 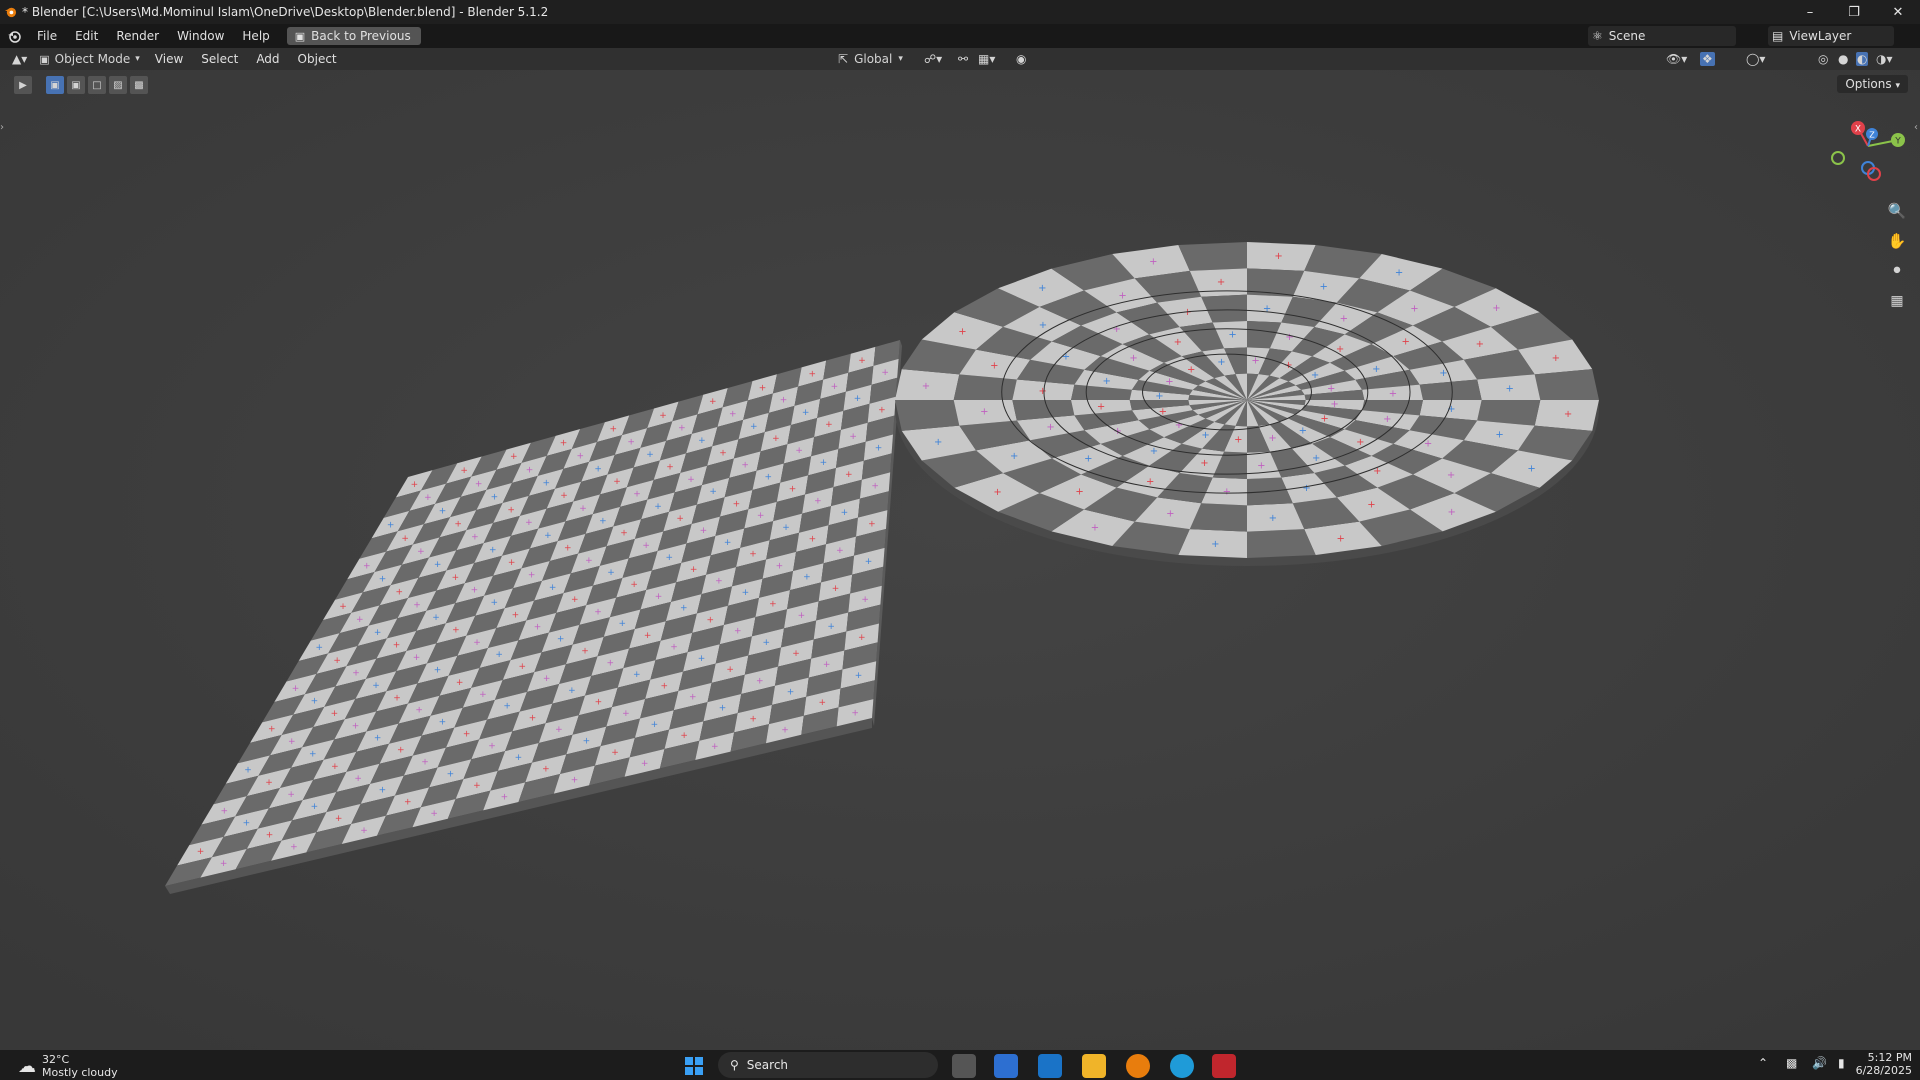 What do you see at coordinates (828, 1065) in the screenshot?
I see `taskbar-search: ⚲ Search` at bounding box center [828, 1065].